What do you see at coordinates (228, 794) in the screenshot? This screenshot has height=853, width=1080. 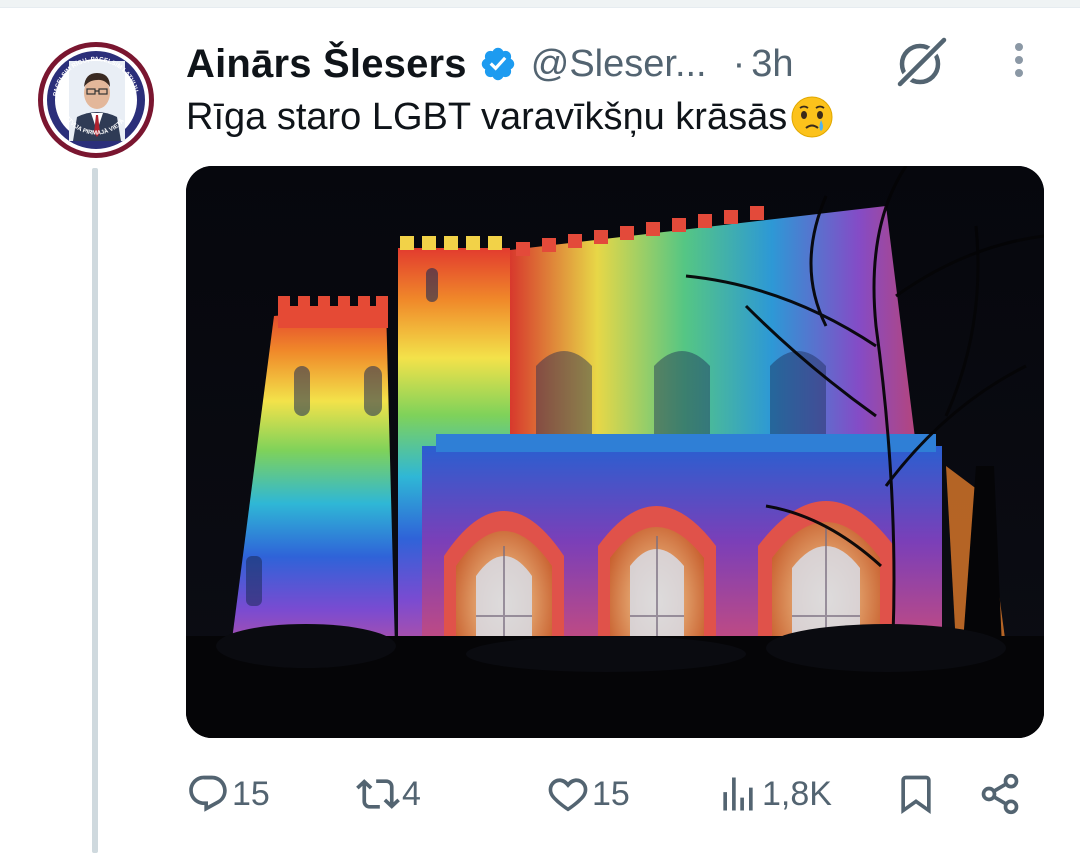 I see `reply-button: 15` at bounding box center [228, 794].